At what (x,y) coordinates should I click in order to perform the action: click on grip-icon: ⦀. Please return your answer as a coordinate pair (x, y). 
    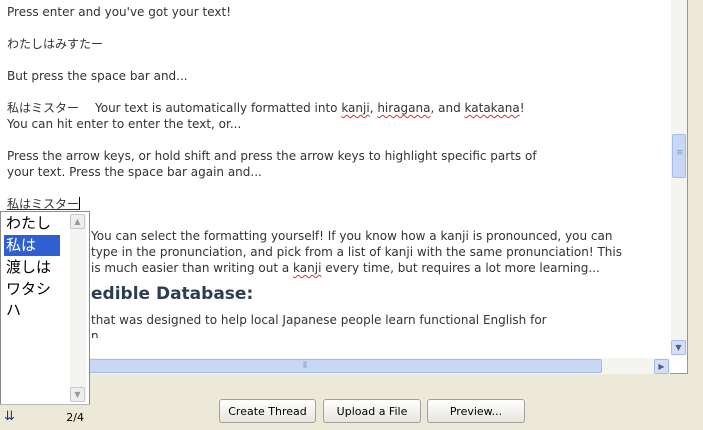
    Looking at the image, I should click on (305, 366).